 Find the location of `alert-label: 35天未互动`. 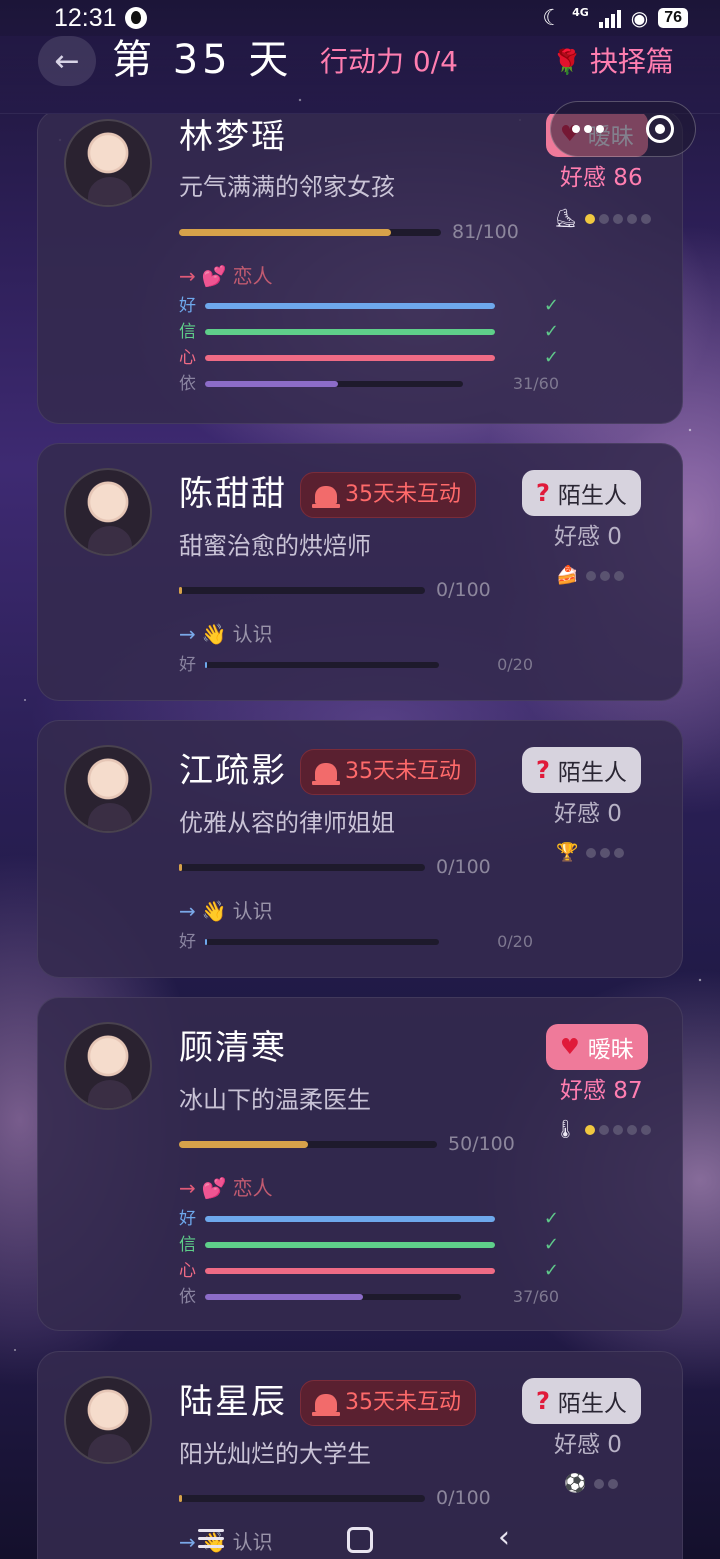

alert-label: 35天未互动 is located at coordinates (403, 494).